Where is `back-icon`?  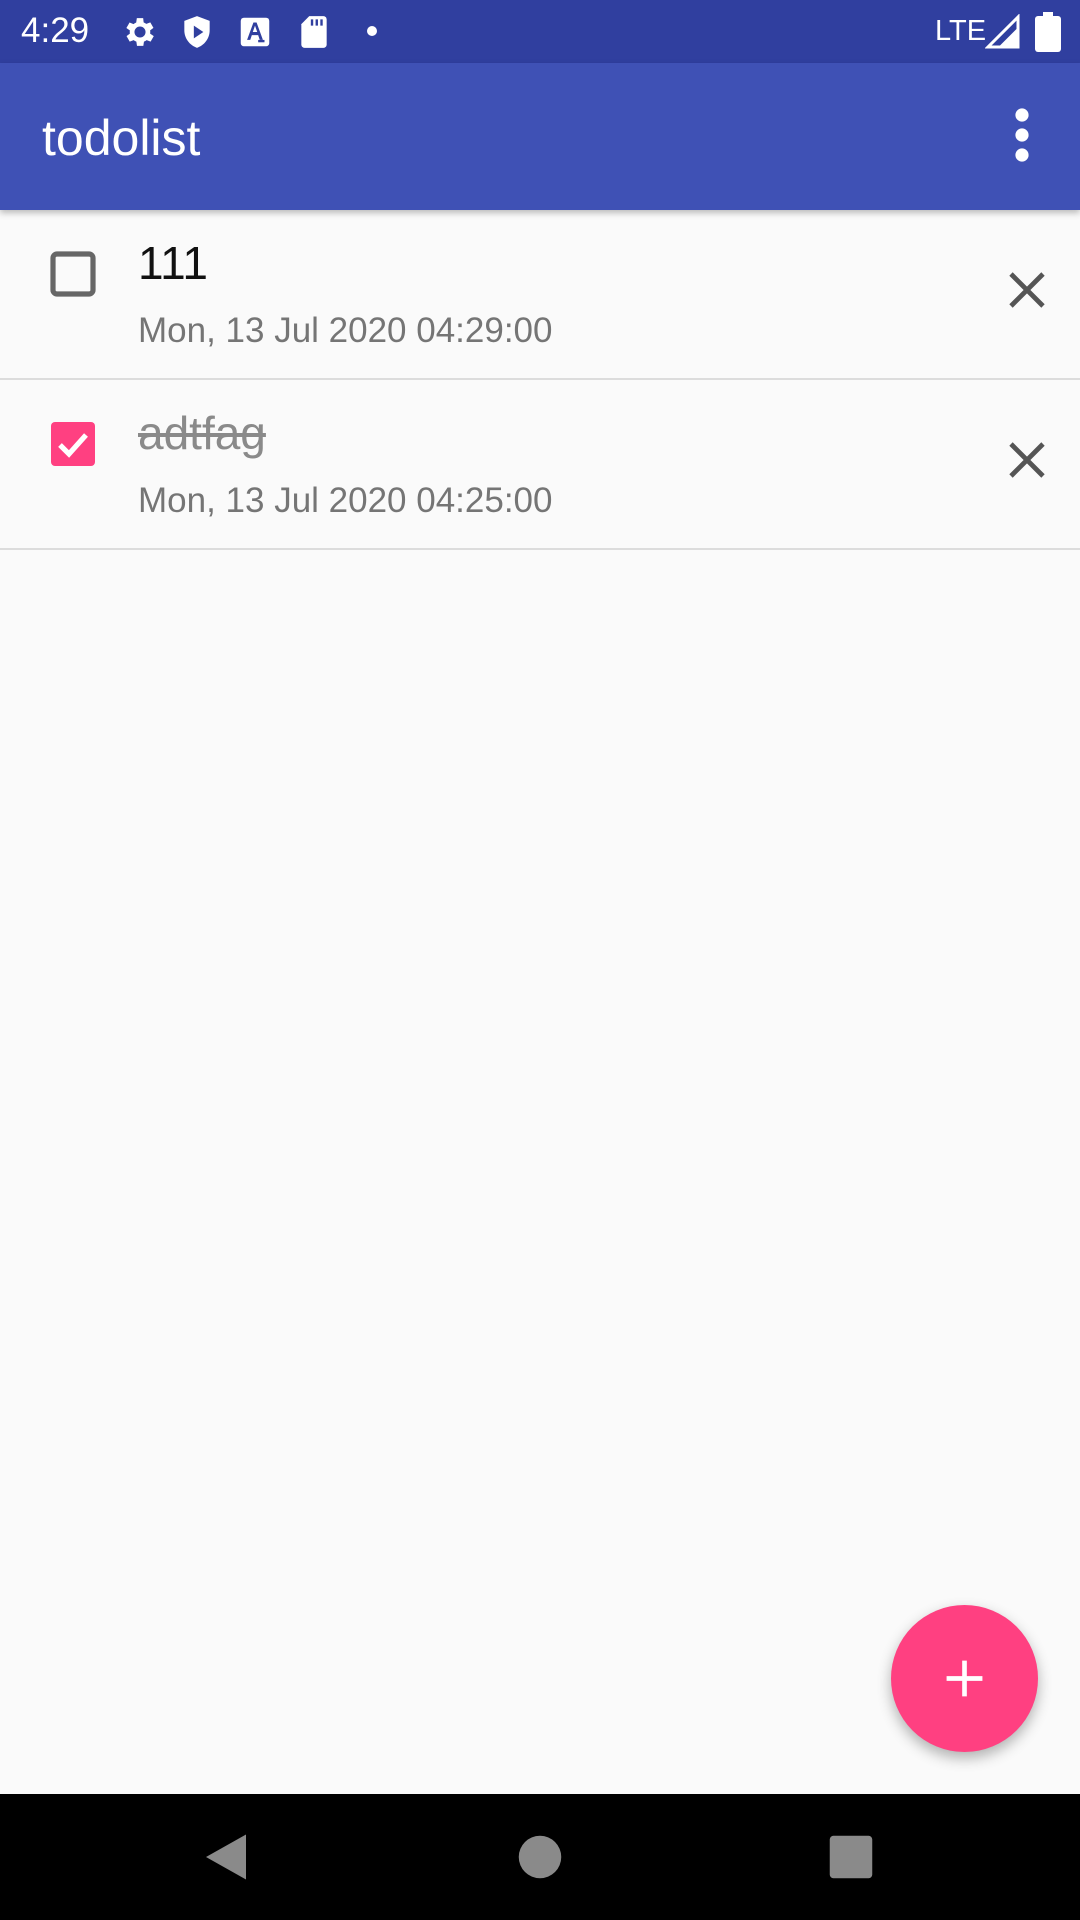 back-icon is located at coordinates (226, 1857).